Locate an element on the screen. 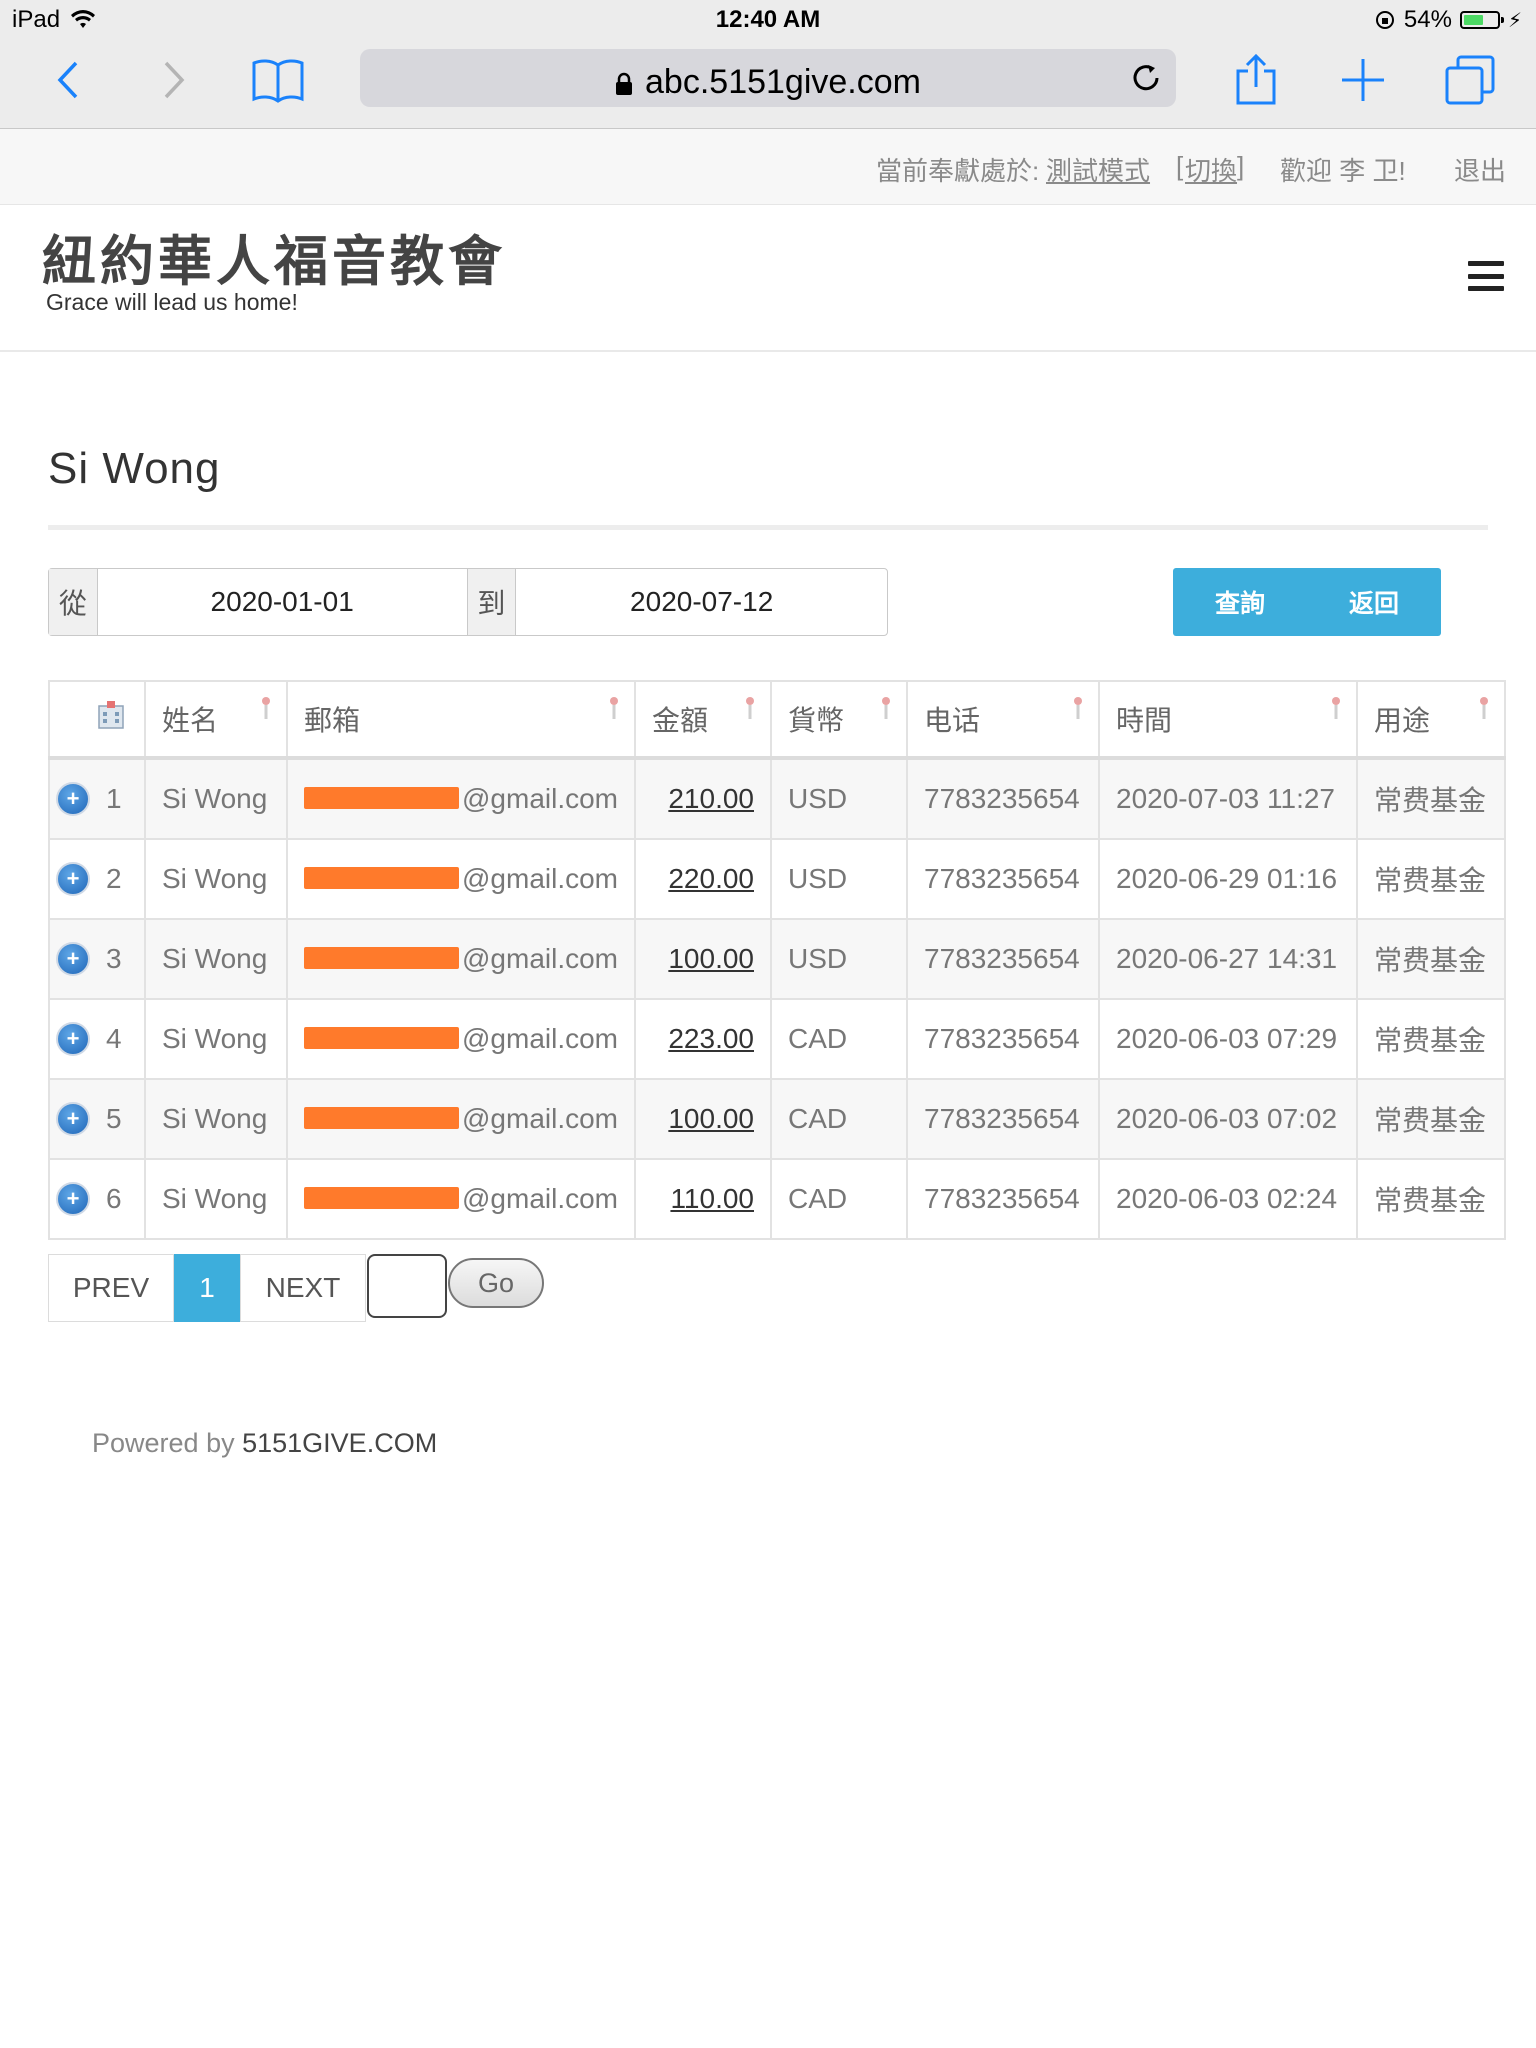  share-button is located at coordinates (1256, 80).